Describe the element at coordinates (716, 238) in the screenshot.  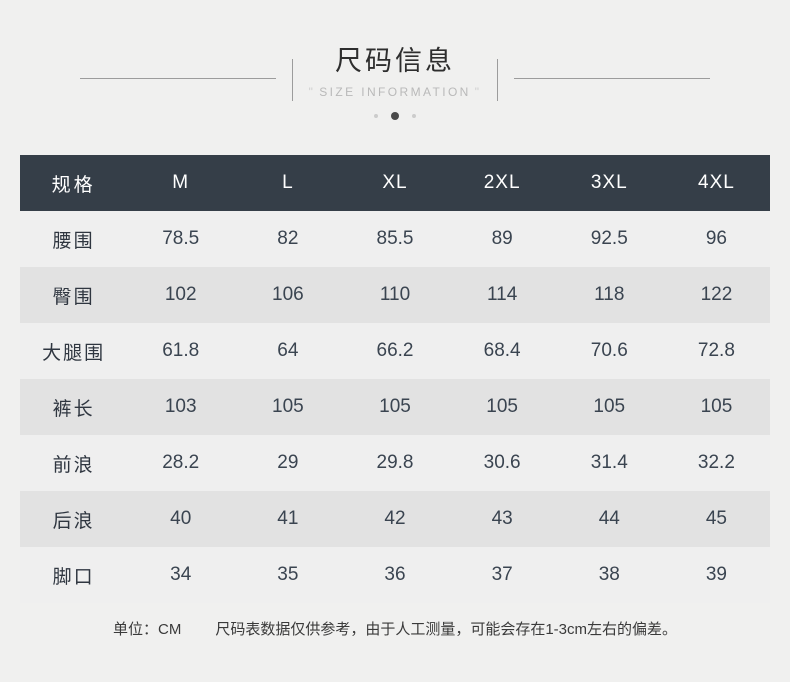
I see `cell-waist-4xl: 96` at that location.